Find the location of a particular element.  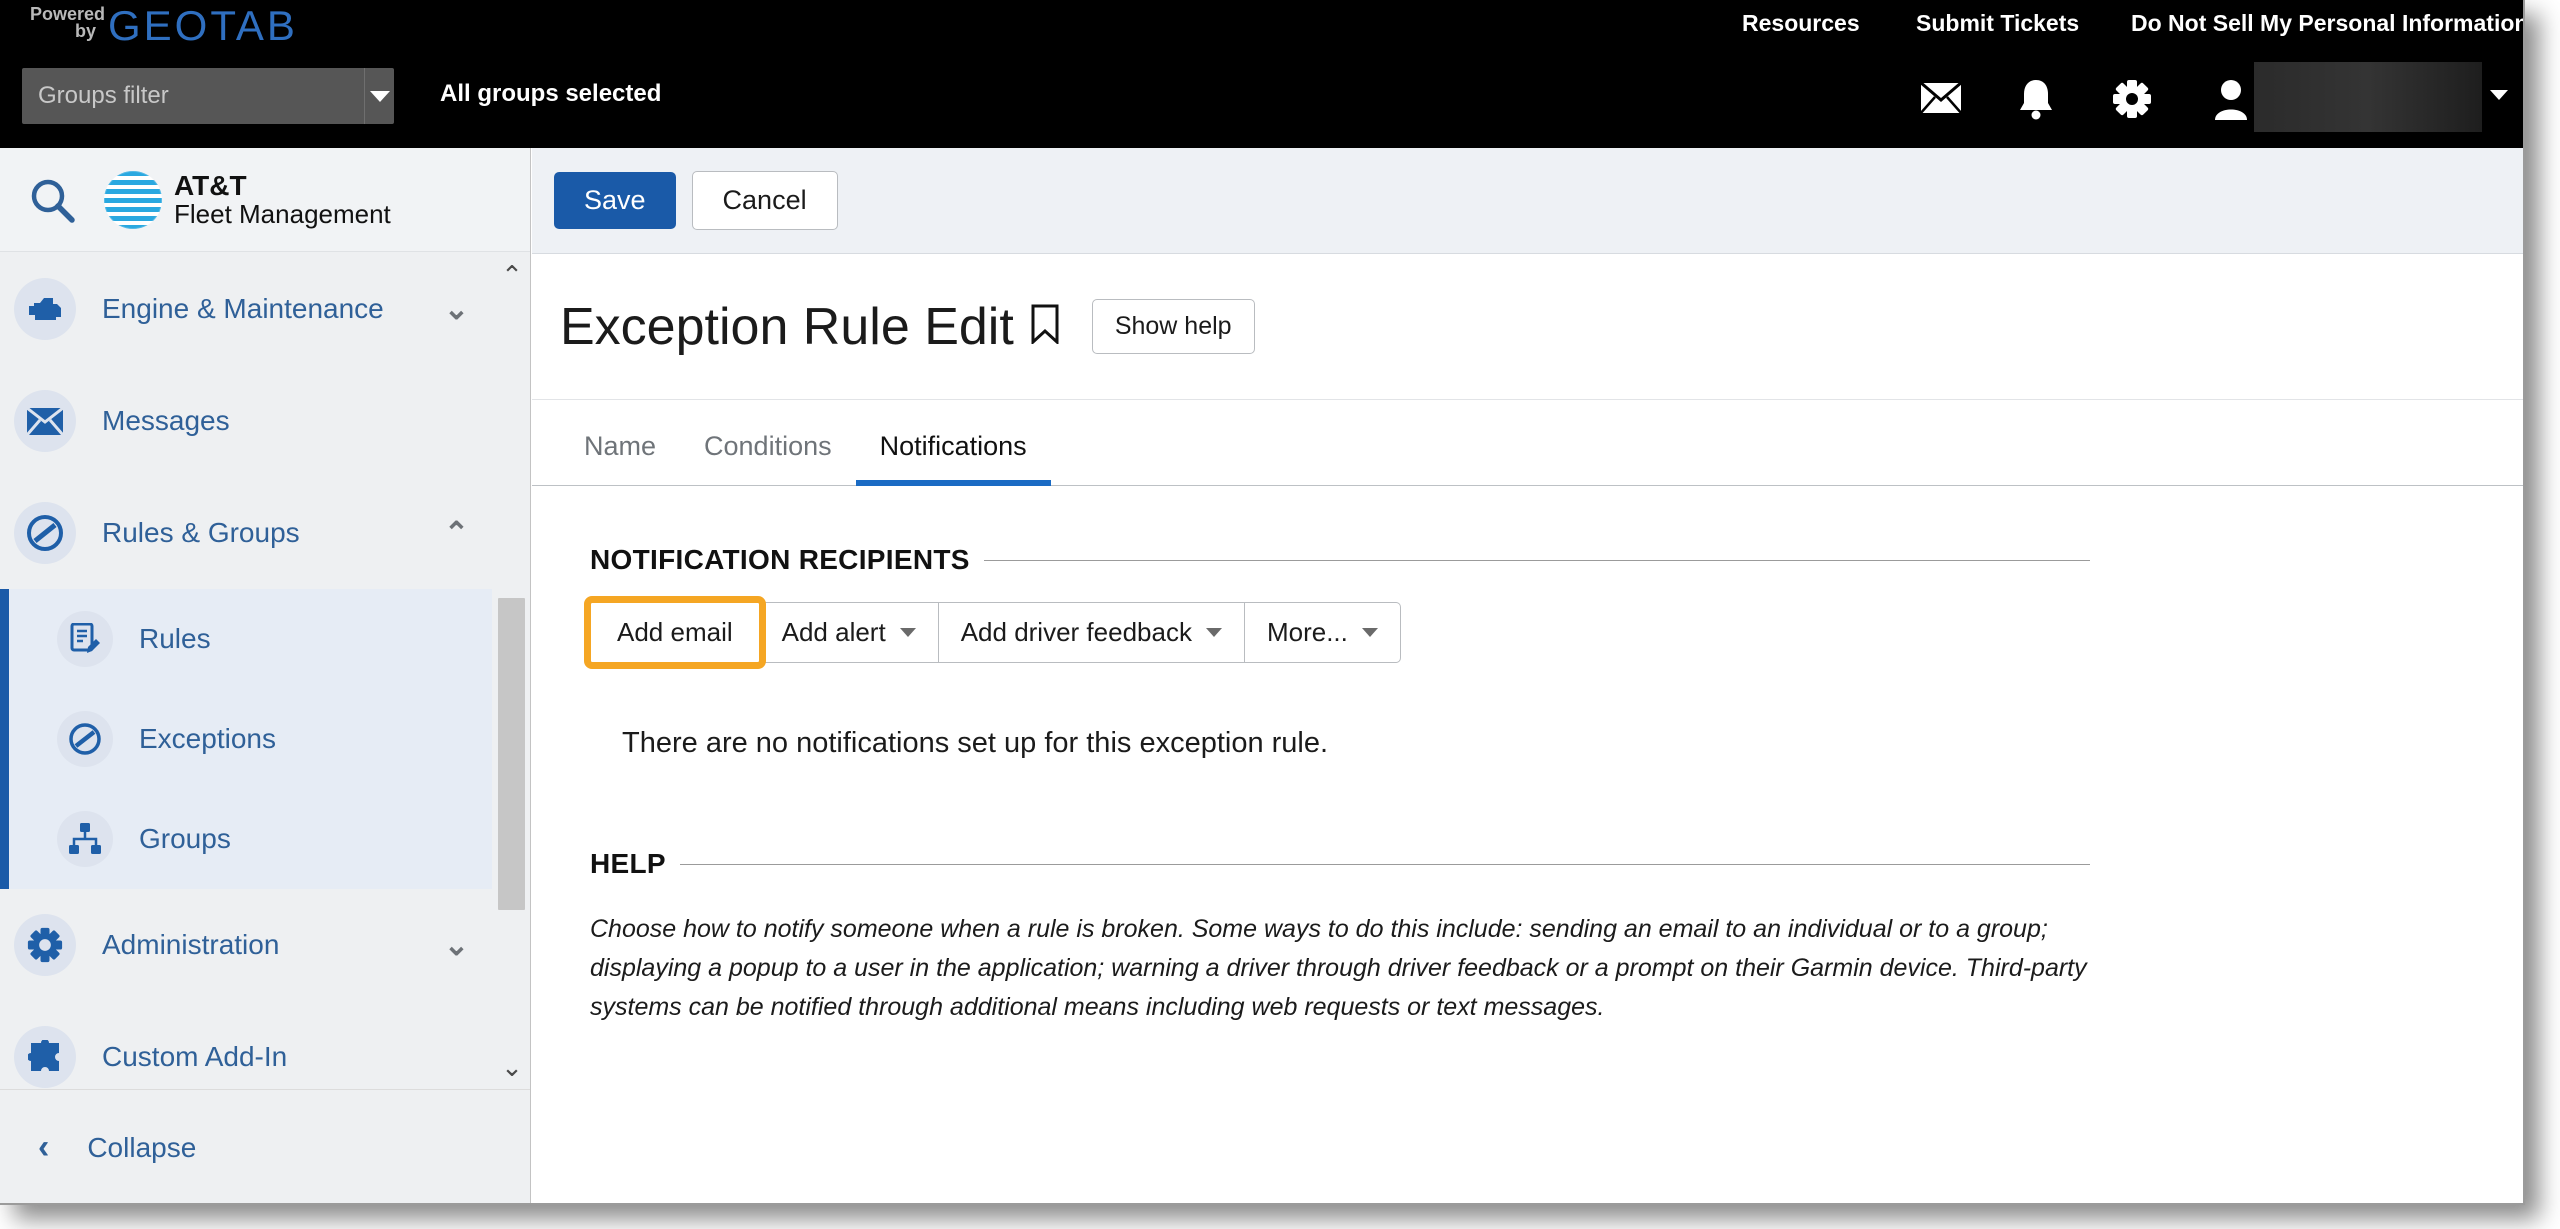

help-section-header: HELP is located at coordinates (1340, 864).